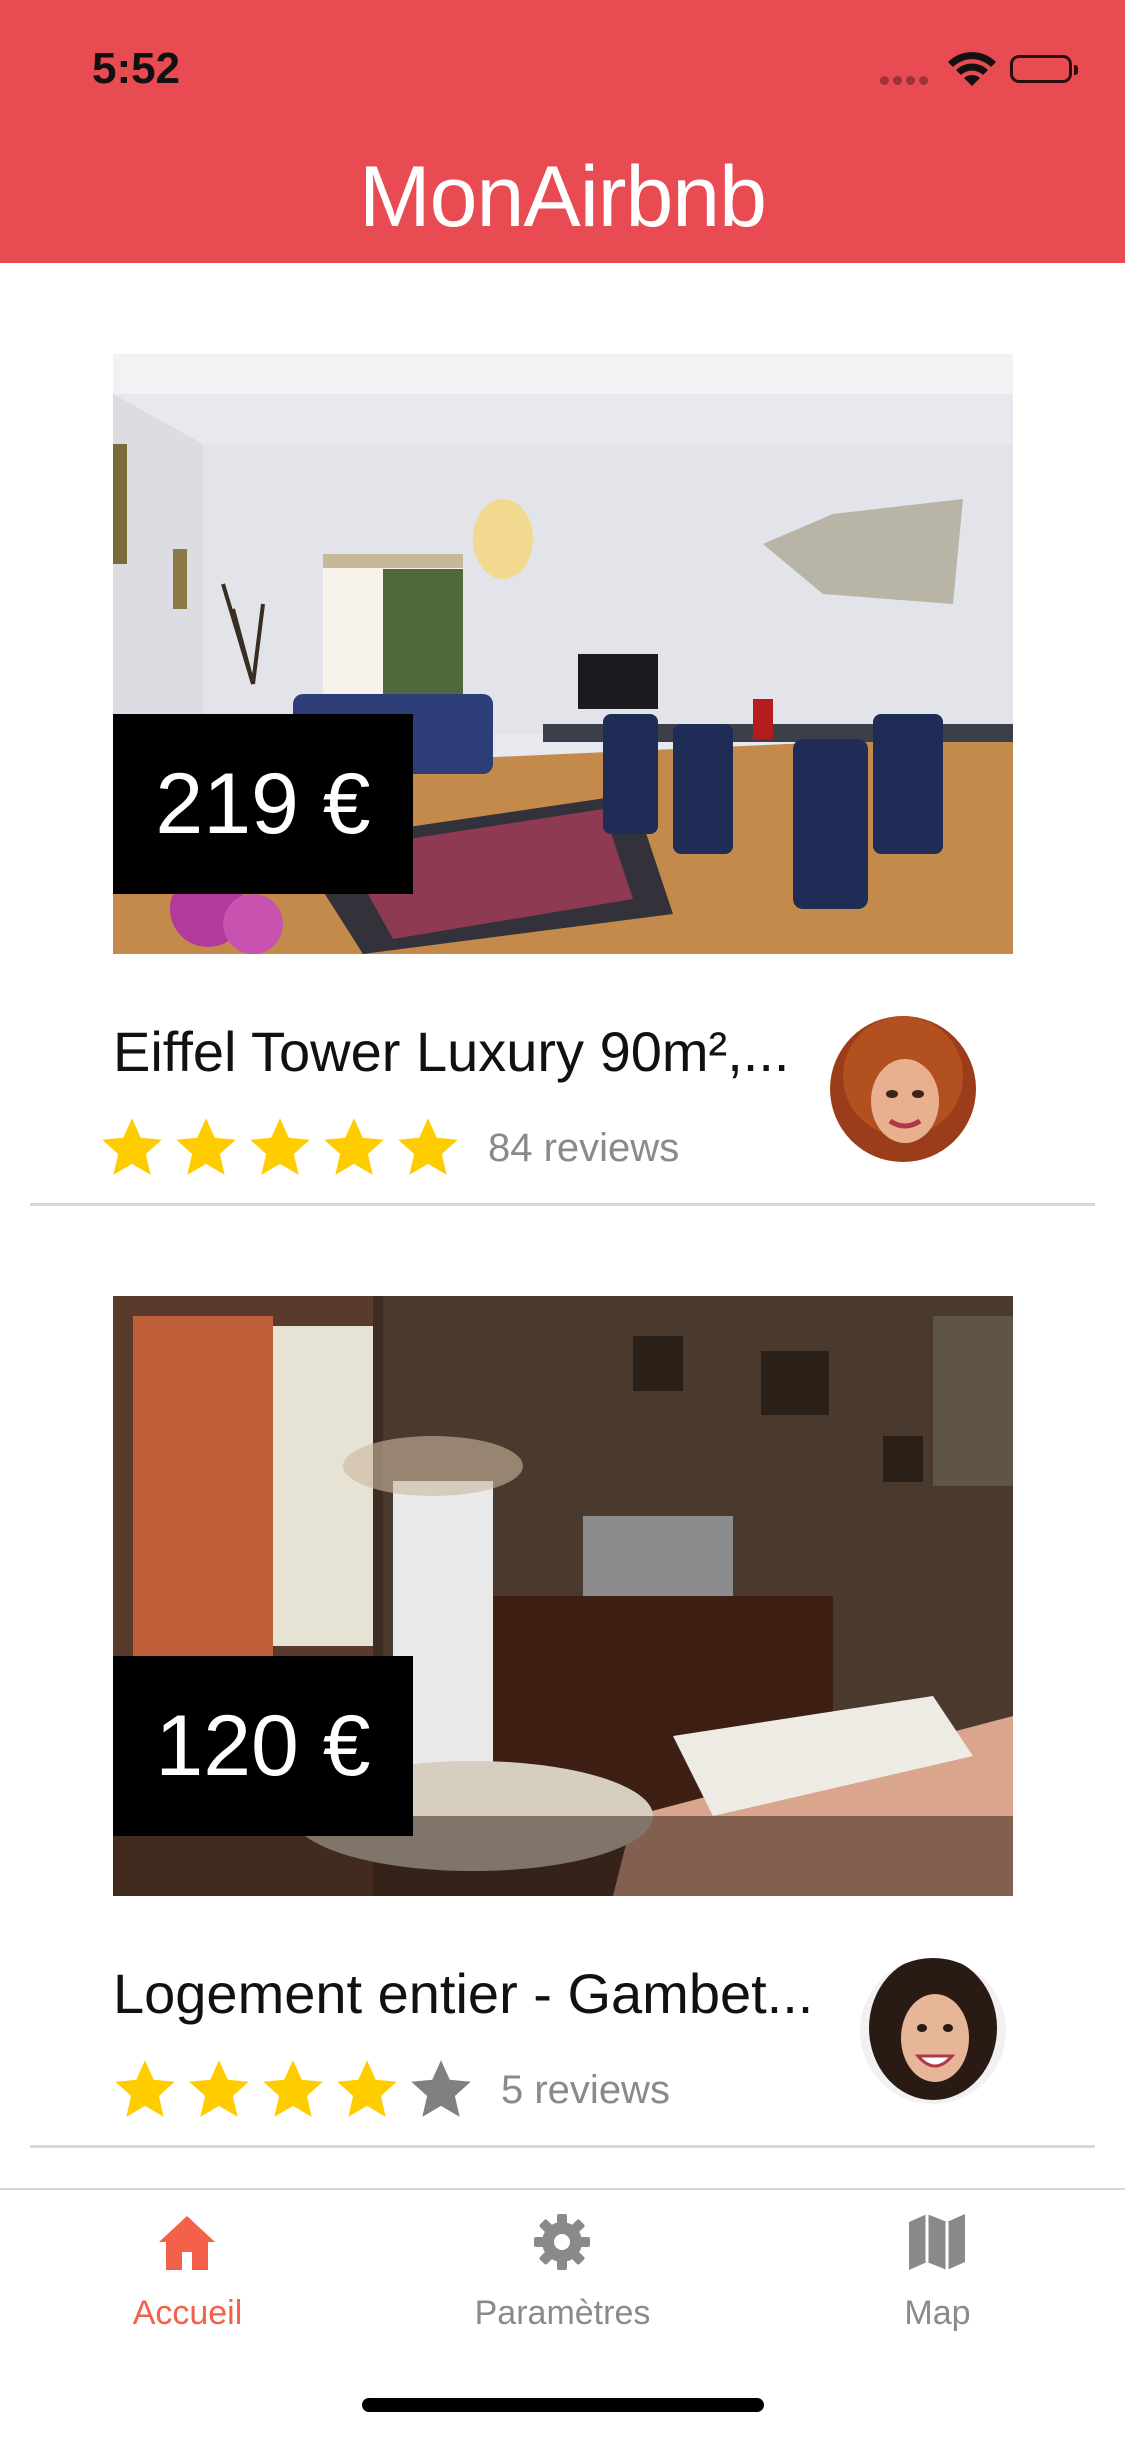 This screenshot has height=2438, width=1125. What do you see at coordinates (441, 2088) in the screenshot?
I see `star-empty-icon` at bounding box center [441, 2088].